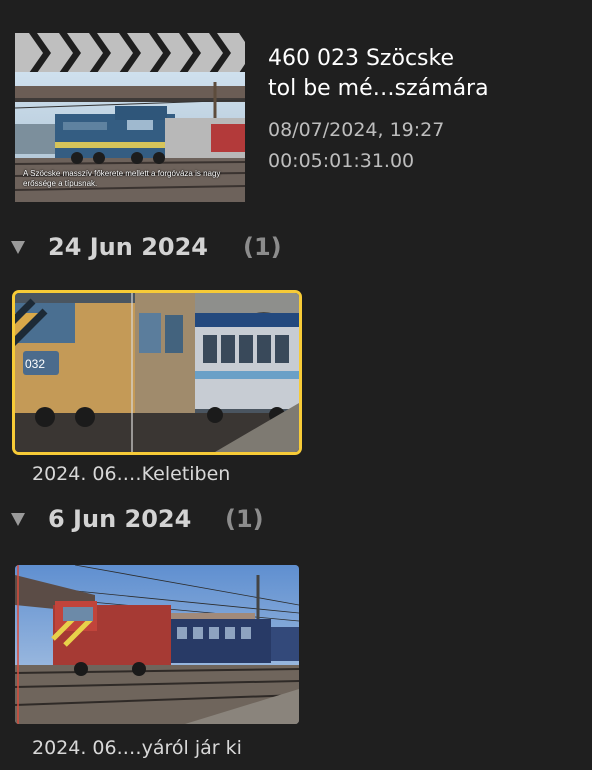  What do you see at coordinates (120, 519) in the screenshot?
I see `event-date: 6 Jun 2024` at bounding box center [120, 519].